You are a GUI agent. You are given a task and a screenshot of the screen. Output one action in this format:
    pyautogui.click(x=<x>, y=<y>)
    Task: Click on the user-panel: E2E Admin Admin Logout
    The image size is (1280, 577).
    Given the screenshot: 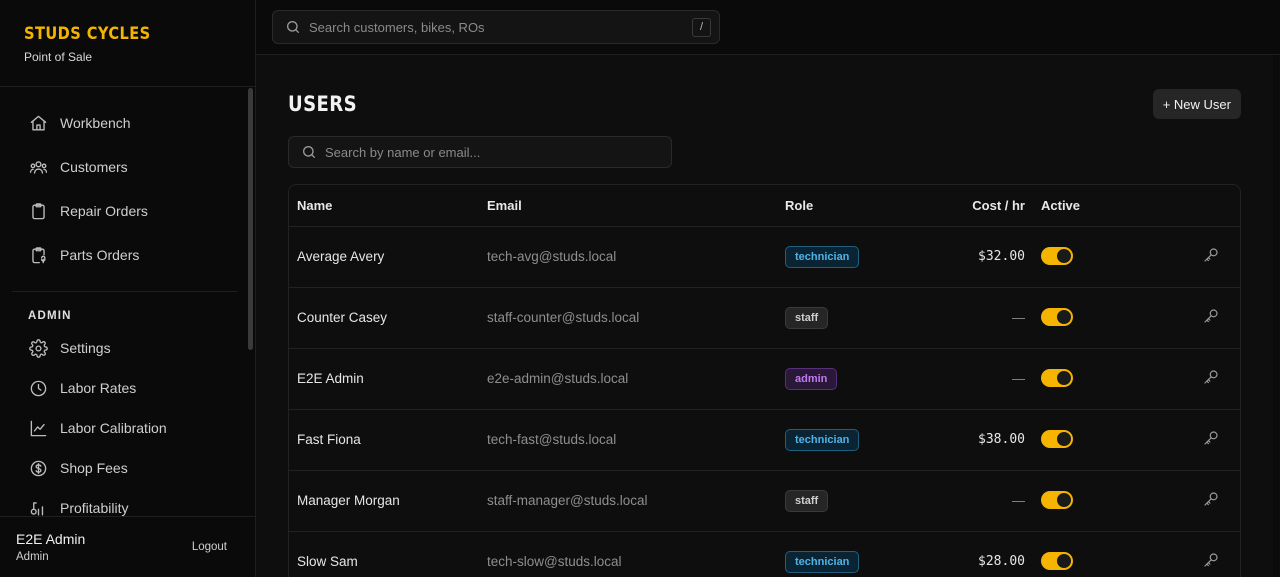 What is the action you would take?
    pyautogui.click(x=127, y=546)
    